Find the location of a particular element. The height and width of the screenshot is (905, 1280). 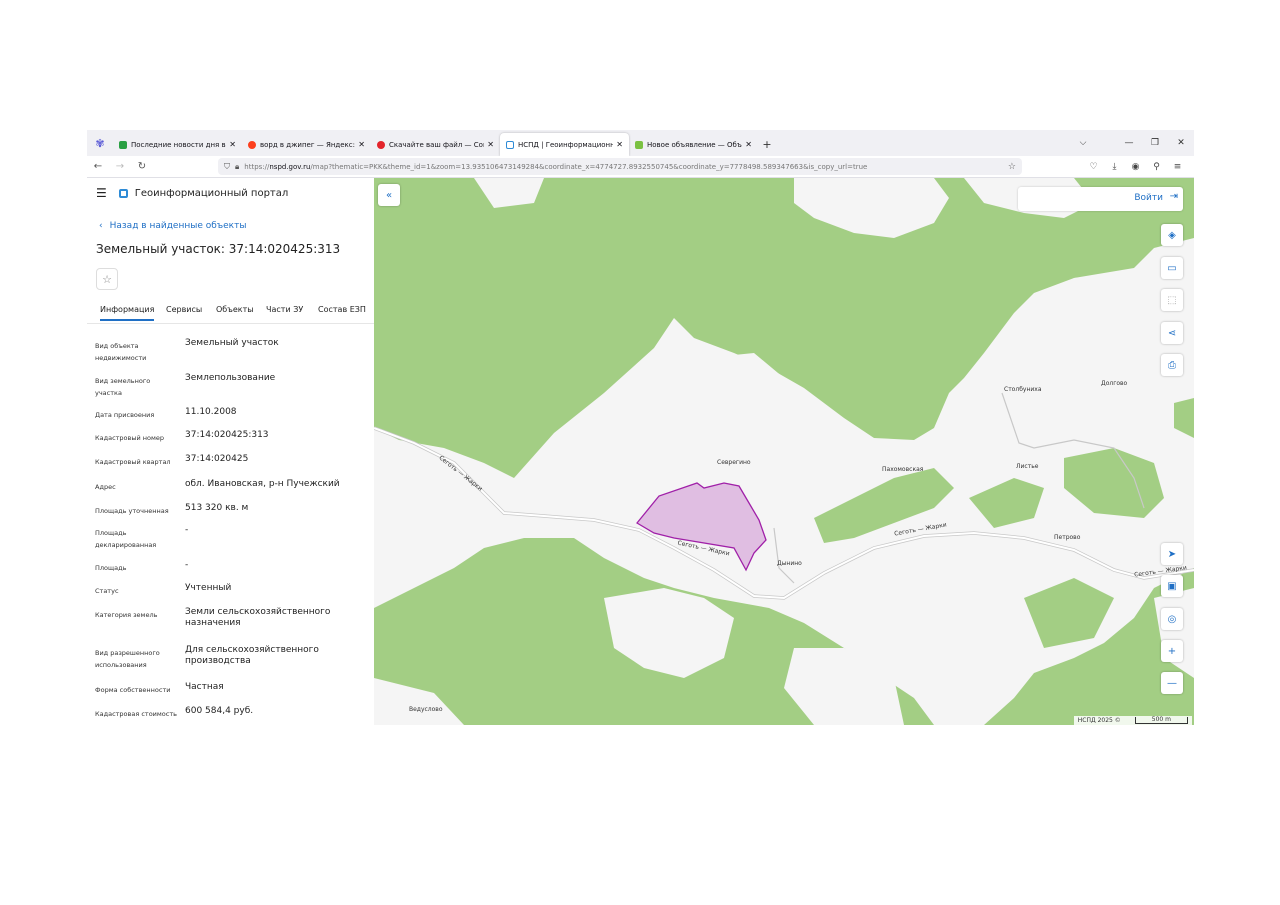

forward-arrow-icon: → is located at coordinates (120, 166).